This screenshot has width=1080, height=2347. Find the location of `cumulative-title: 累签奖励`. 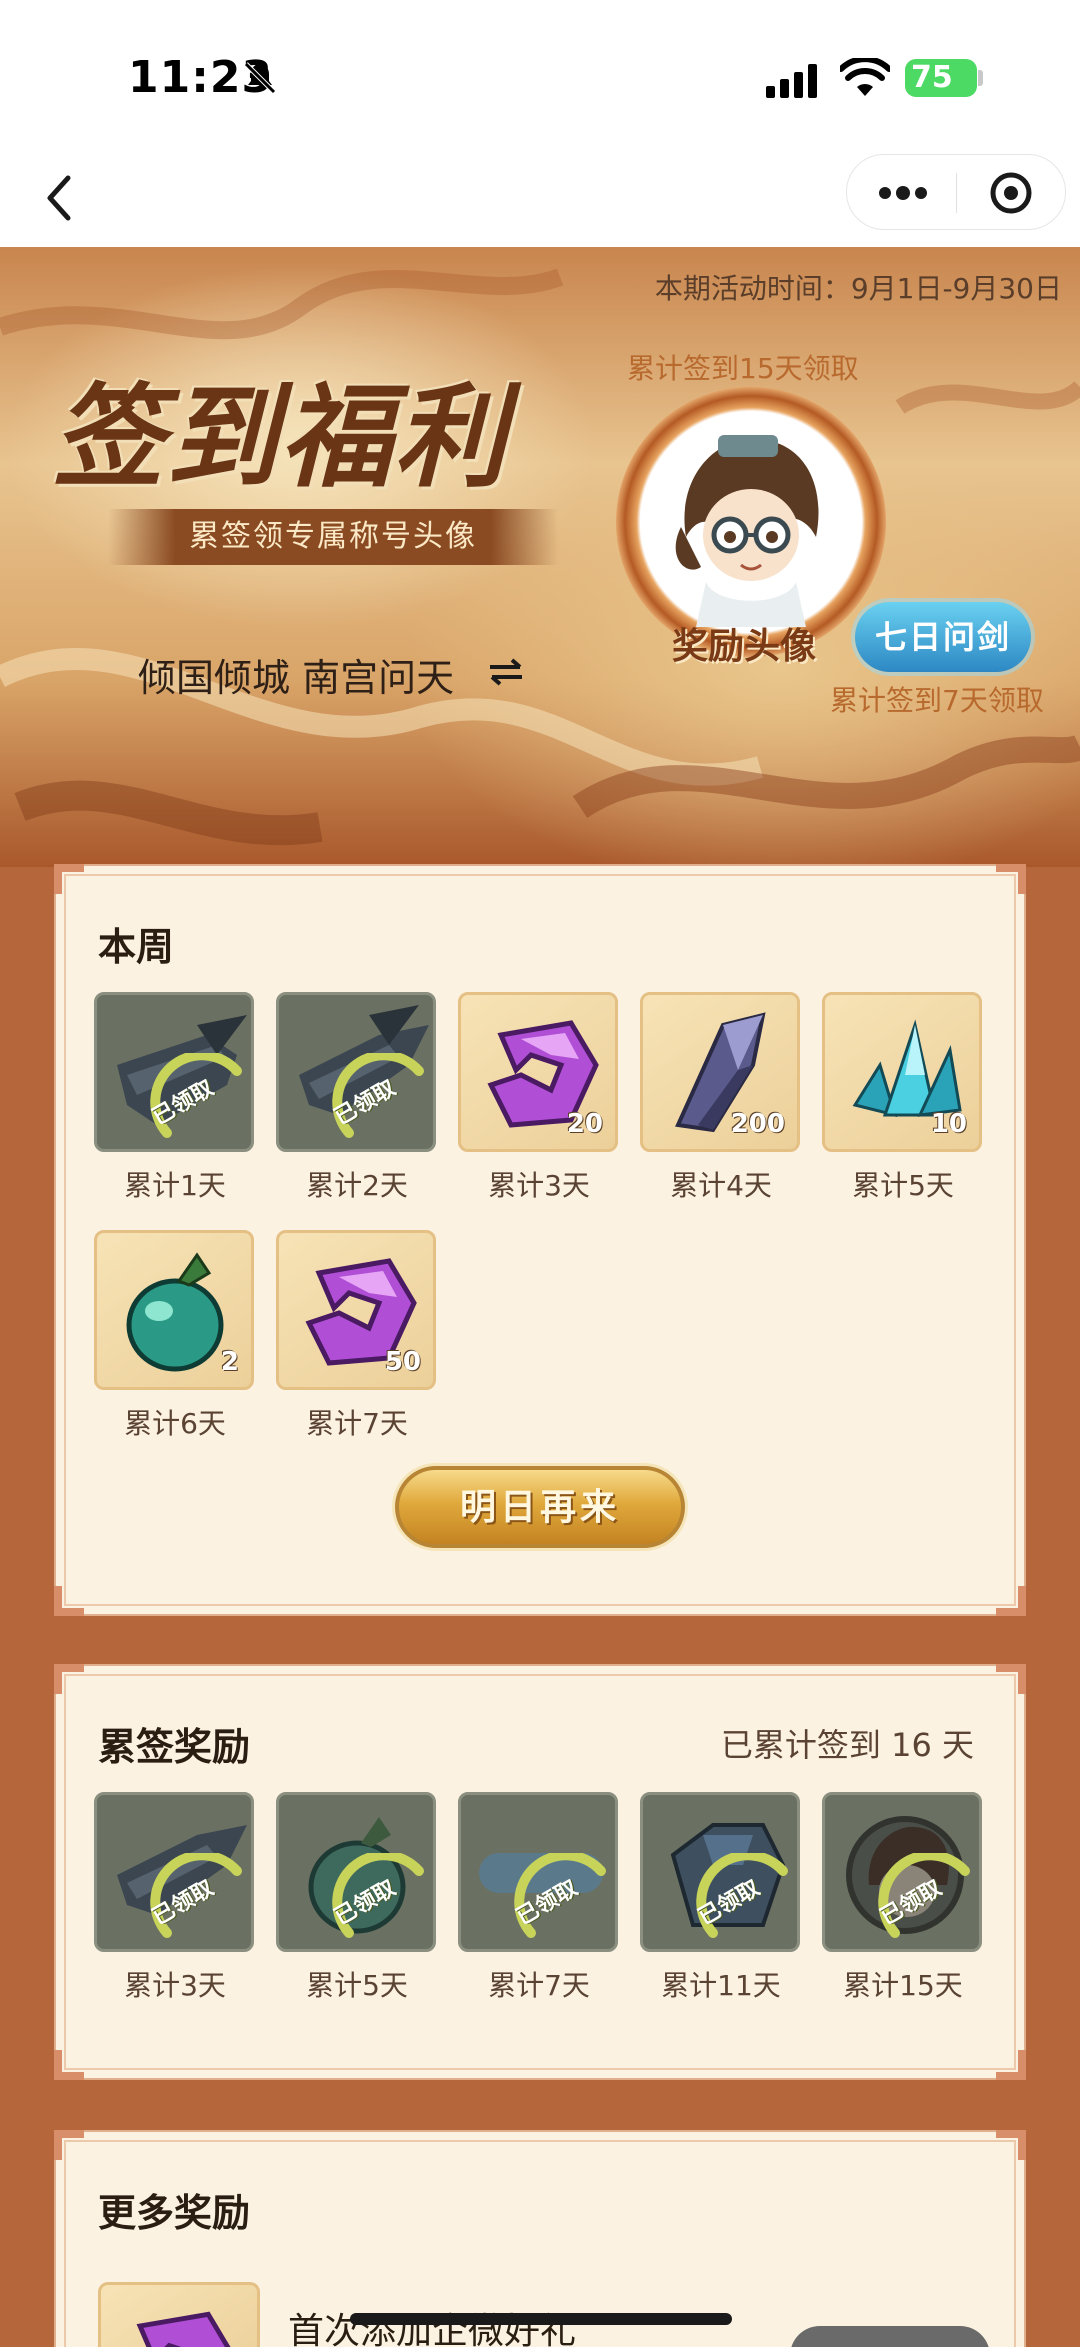

cumulative-title: 累签奖励 is located at coordinates (174, 1747).